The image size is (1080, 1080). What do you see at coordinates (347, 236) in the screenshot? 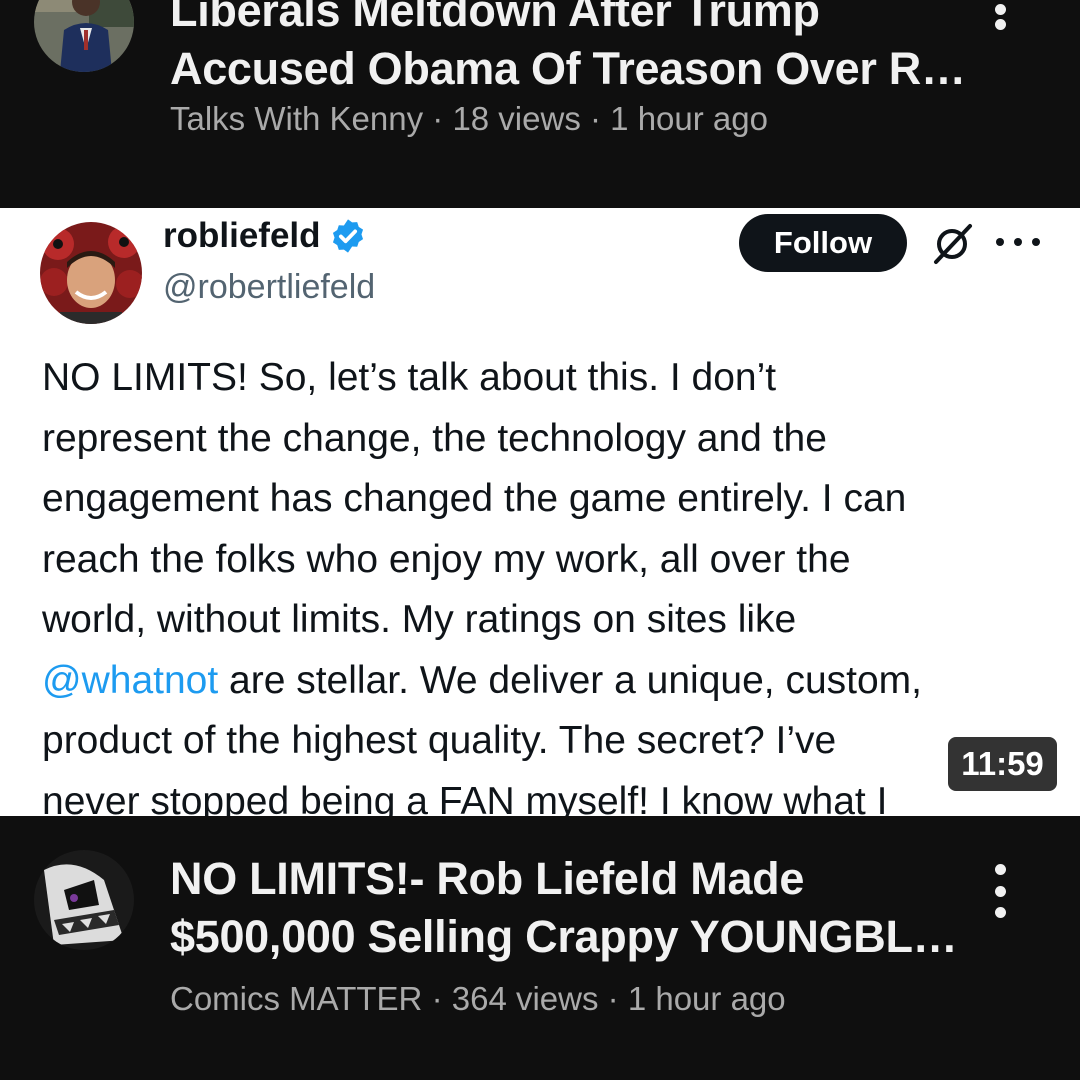
I see `verified-badge-icon` at bounding box center [347, 236].